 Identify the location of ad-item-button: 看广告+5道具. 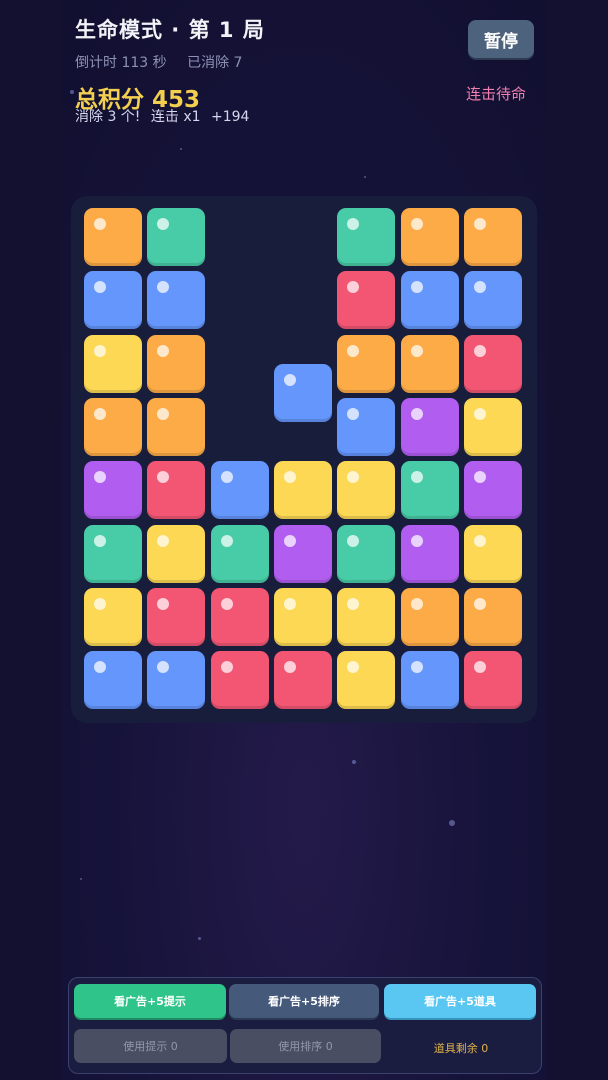
(460, 1001).